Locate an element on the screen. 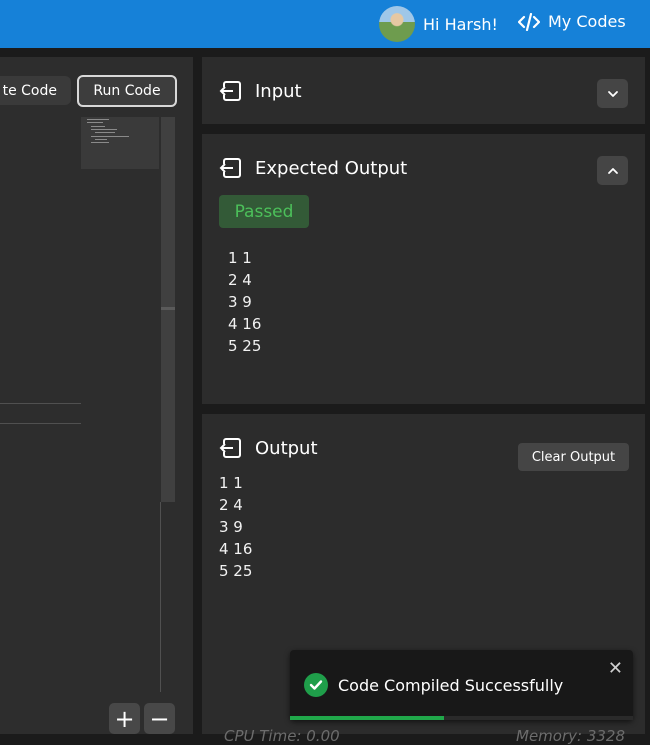  input-panel-title: Input is located at coordinates (278, 91).